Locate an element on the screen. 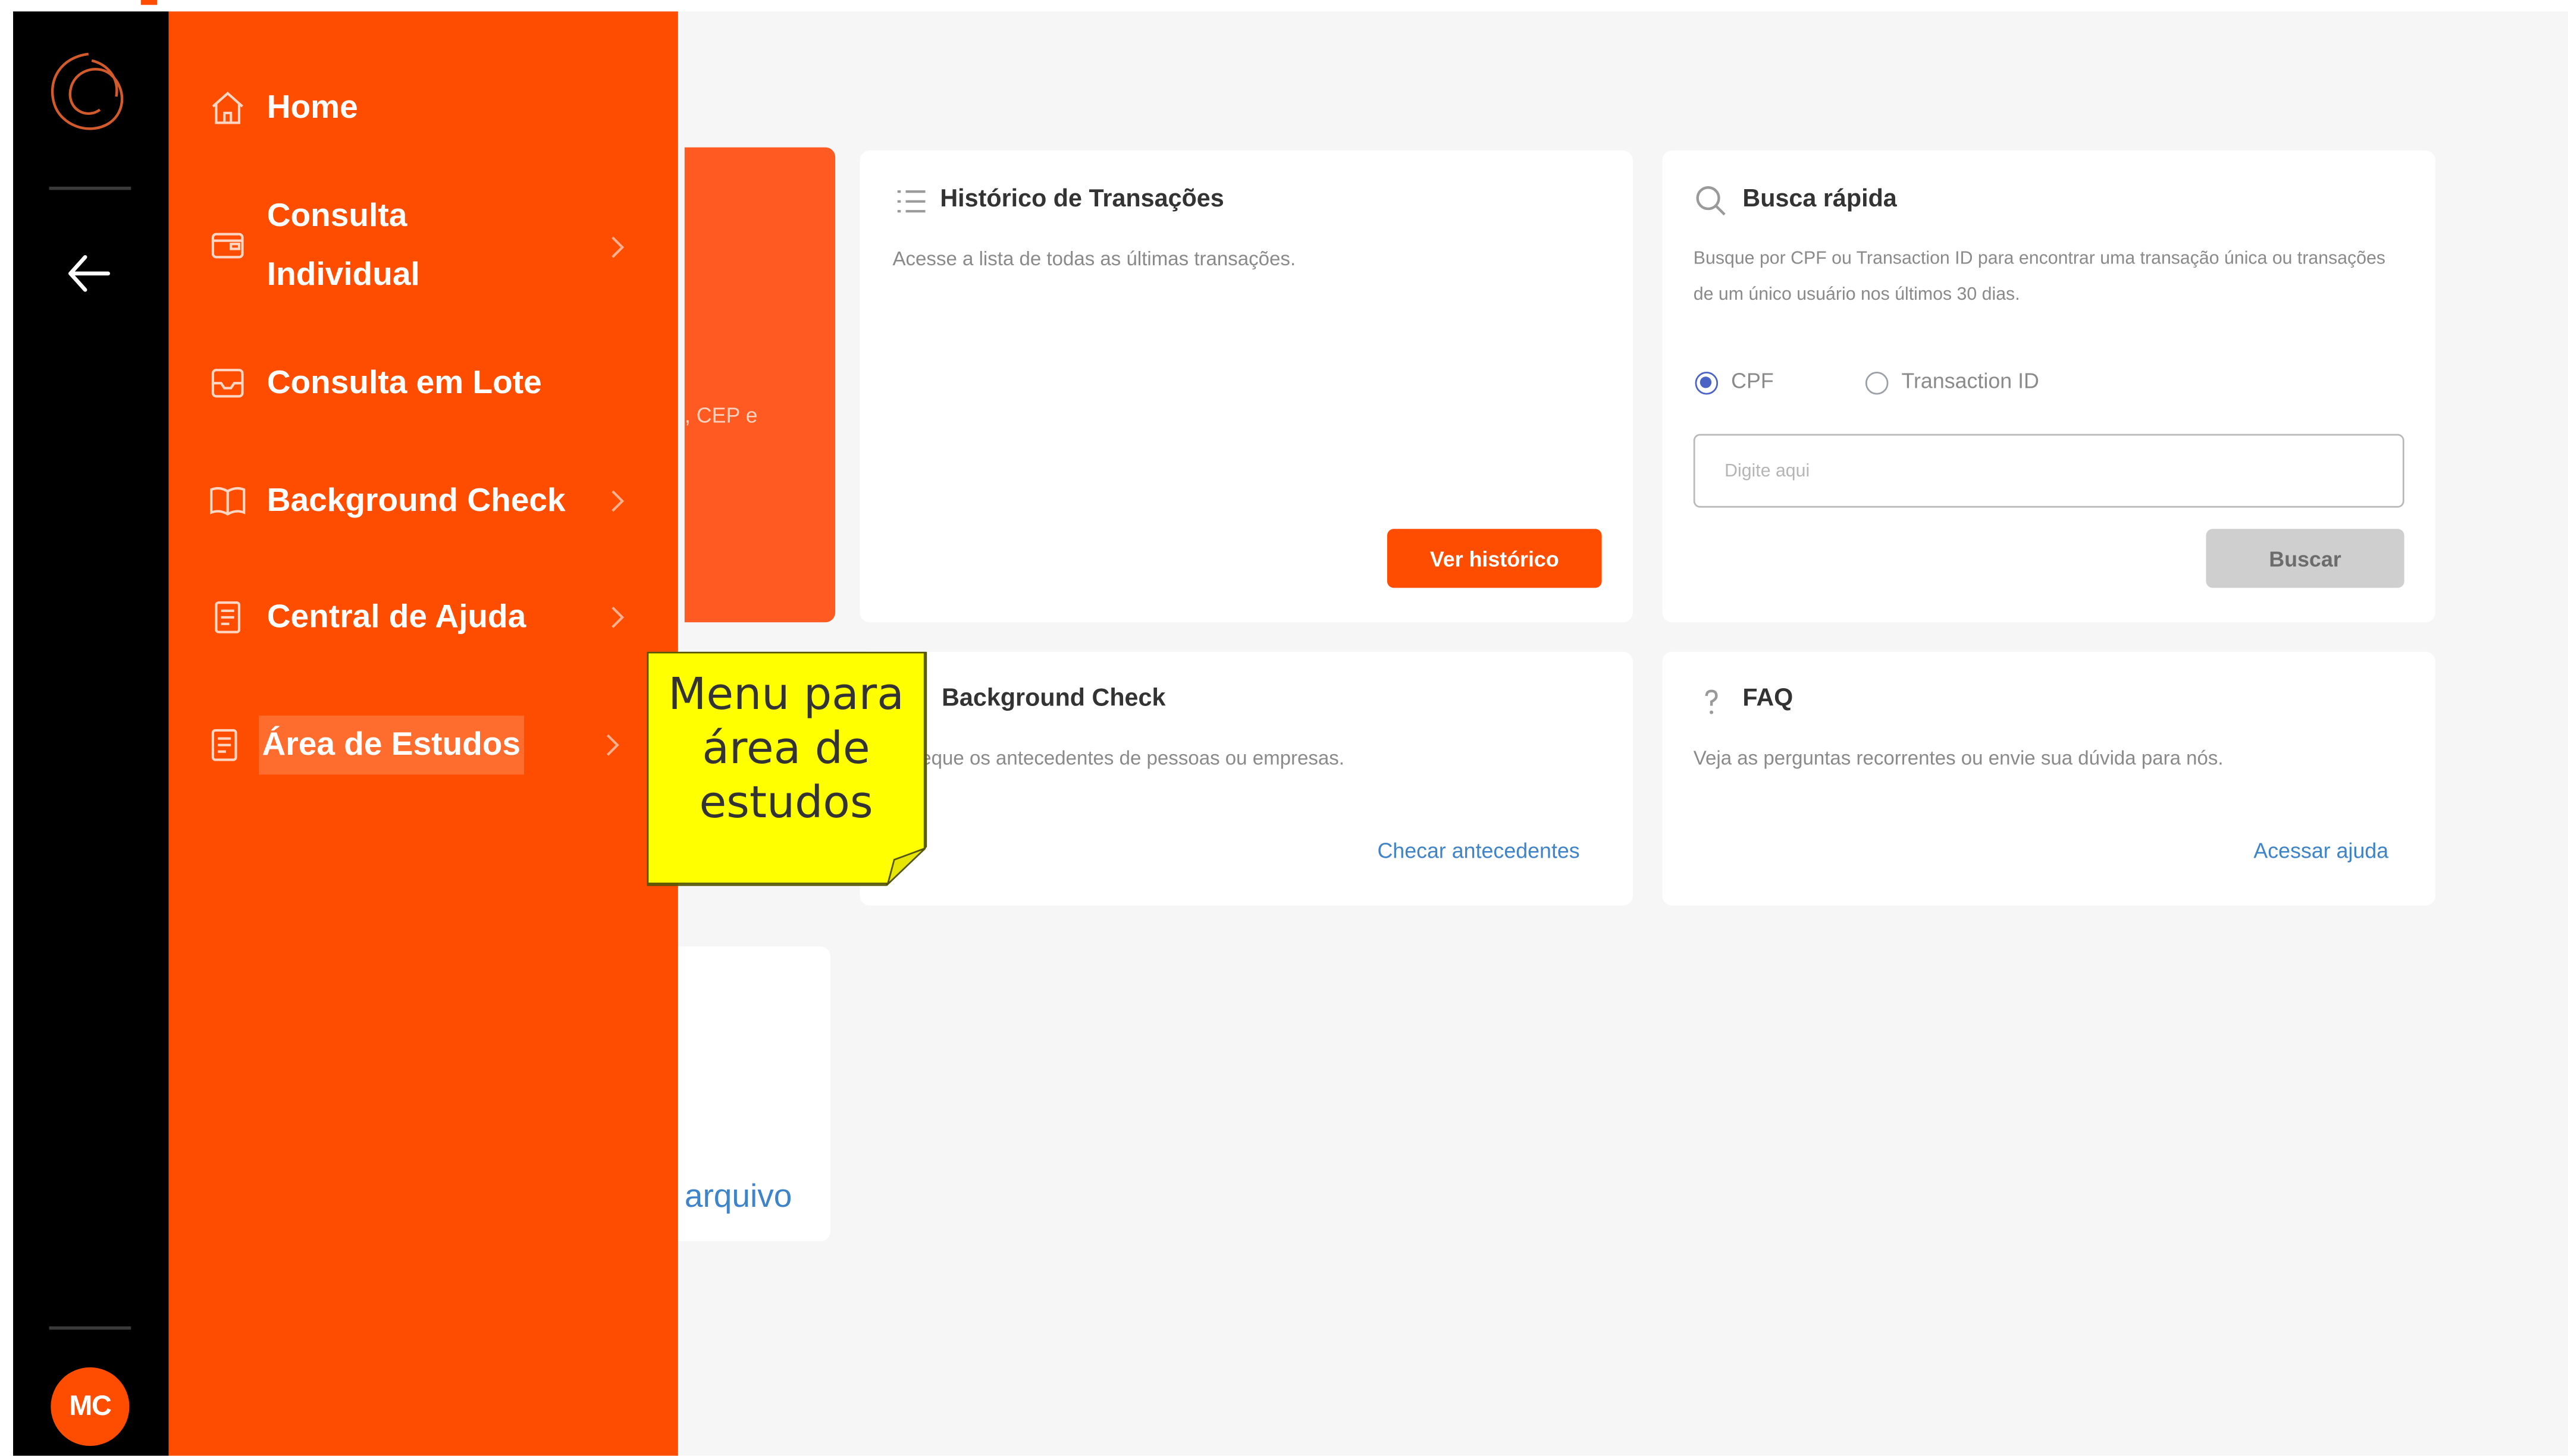 The width and height of the screenshot is (2568, 1456). list-icon is located at coordinates (911, 201).